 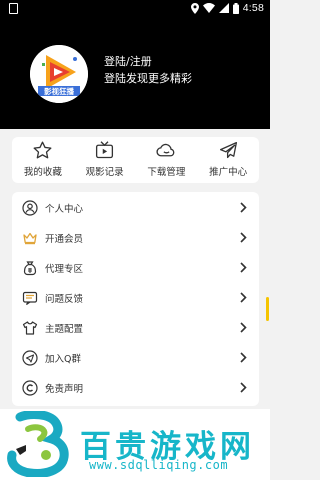 What do you see at coordinates (64, 239) in the screenshot?
I see `menu-item-label: 开通会员` at bounding box center [64, 239].